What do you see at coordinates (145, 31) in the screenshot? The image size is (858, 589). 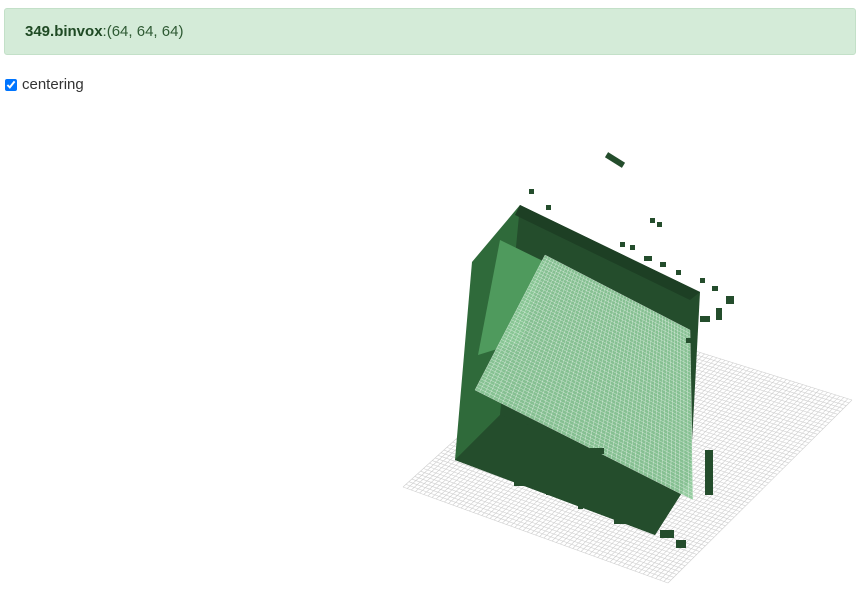 I see `dimensions: (64, 64, 64)` at bounding box center [145, 31].